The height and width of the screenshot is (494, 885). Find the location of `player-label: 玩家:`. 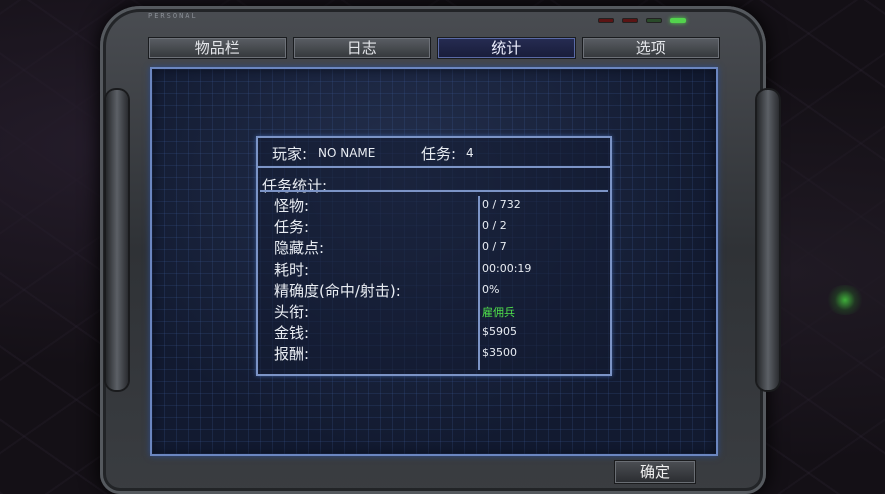

player-label: 玩家: is located at coordinates (290, 154).